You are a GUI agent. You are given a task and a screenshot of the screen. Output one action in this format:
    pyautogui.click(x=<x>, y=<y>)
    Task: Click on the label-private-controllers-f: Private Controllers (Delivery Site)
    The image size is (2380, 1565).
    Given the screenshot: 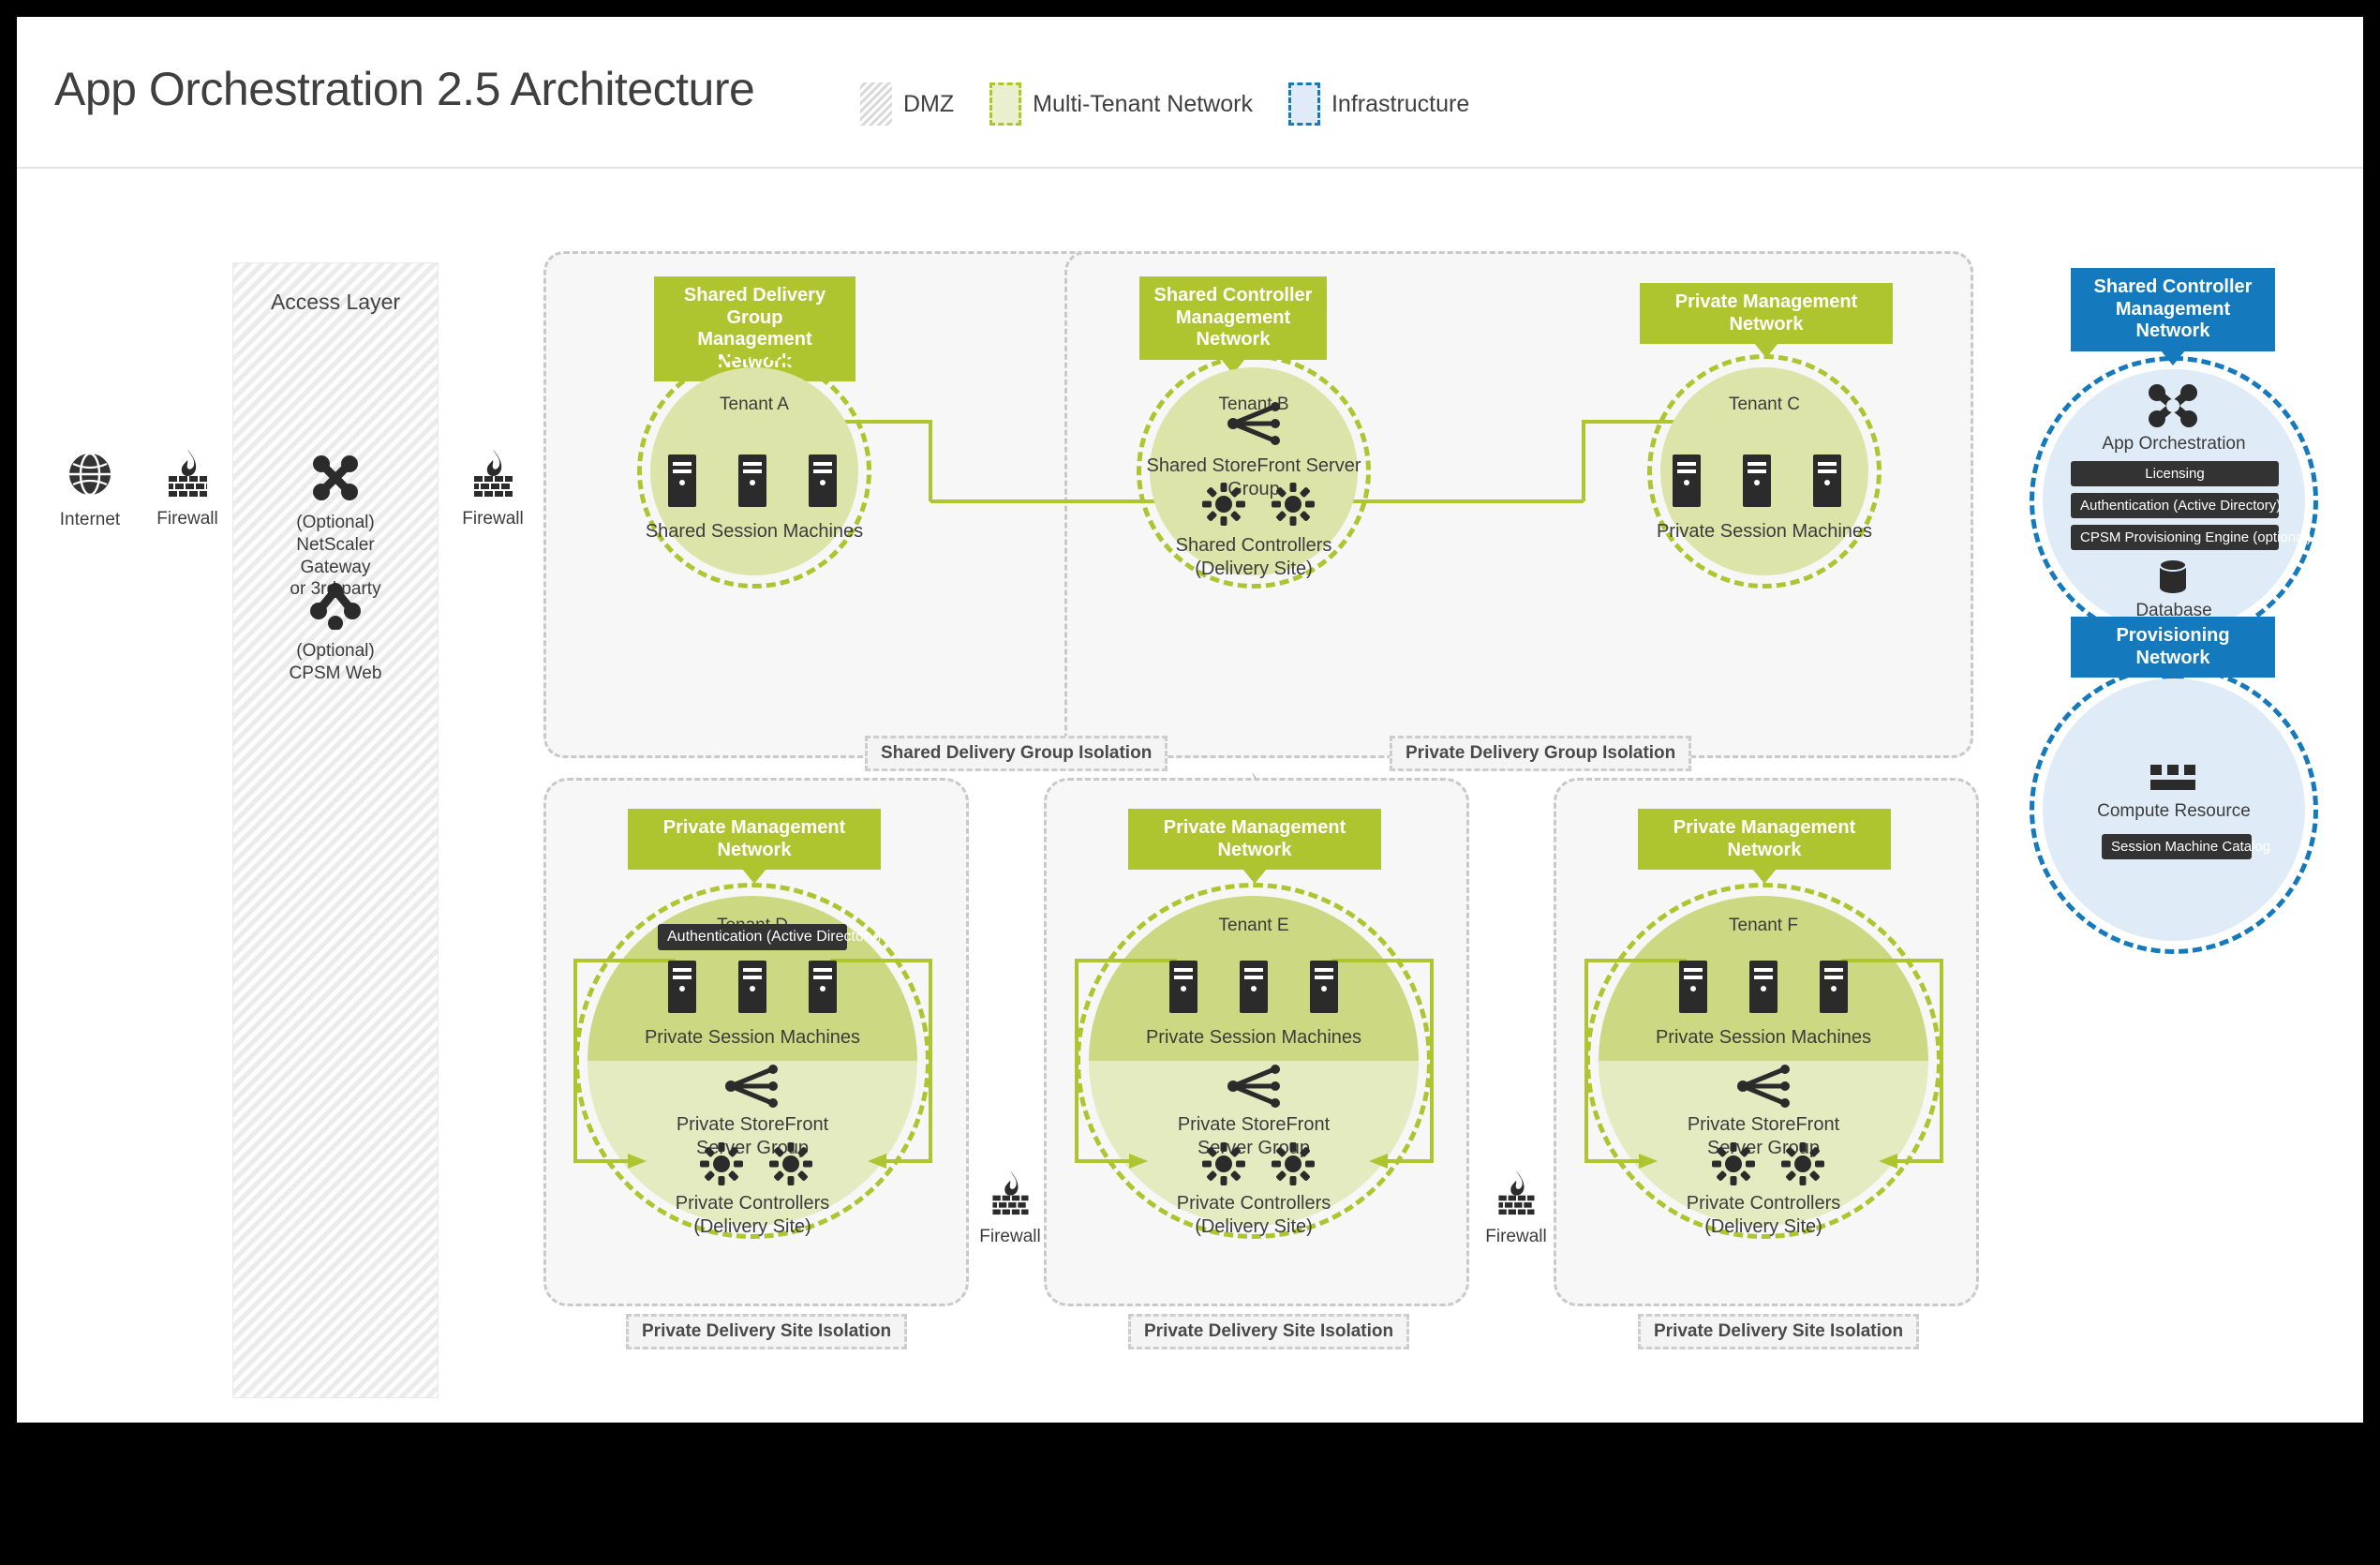 What is the action you would take?
    pyautogui.click(x=1763, y=1215)
    